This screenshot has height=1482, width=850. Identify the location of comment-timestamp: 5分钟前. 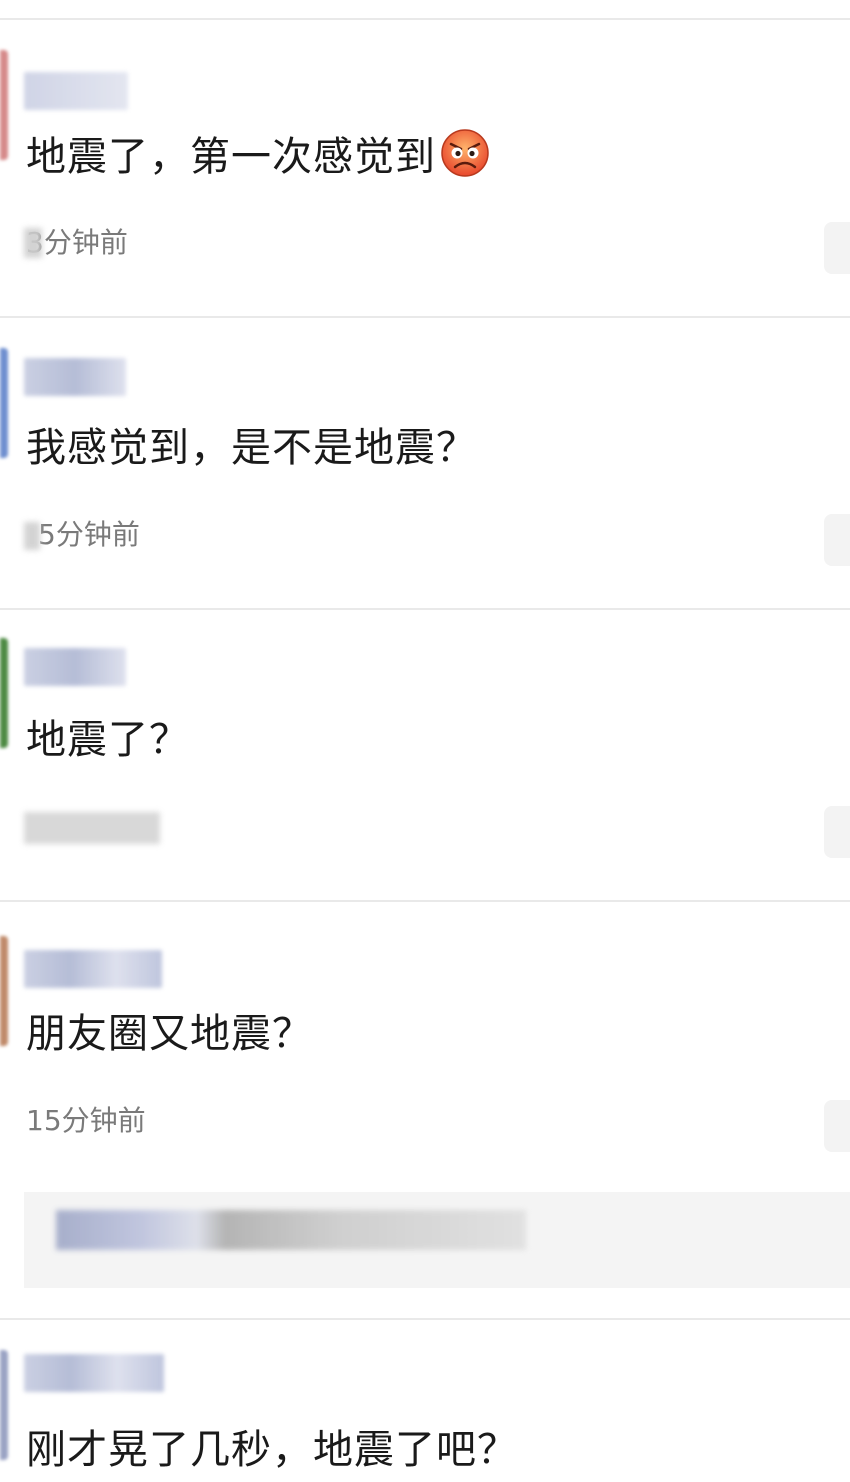
(89, 534).